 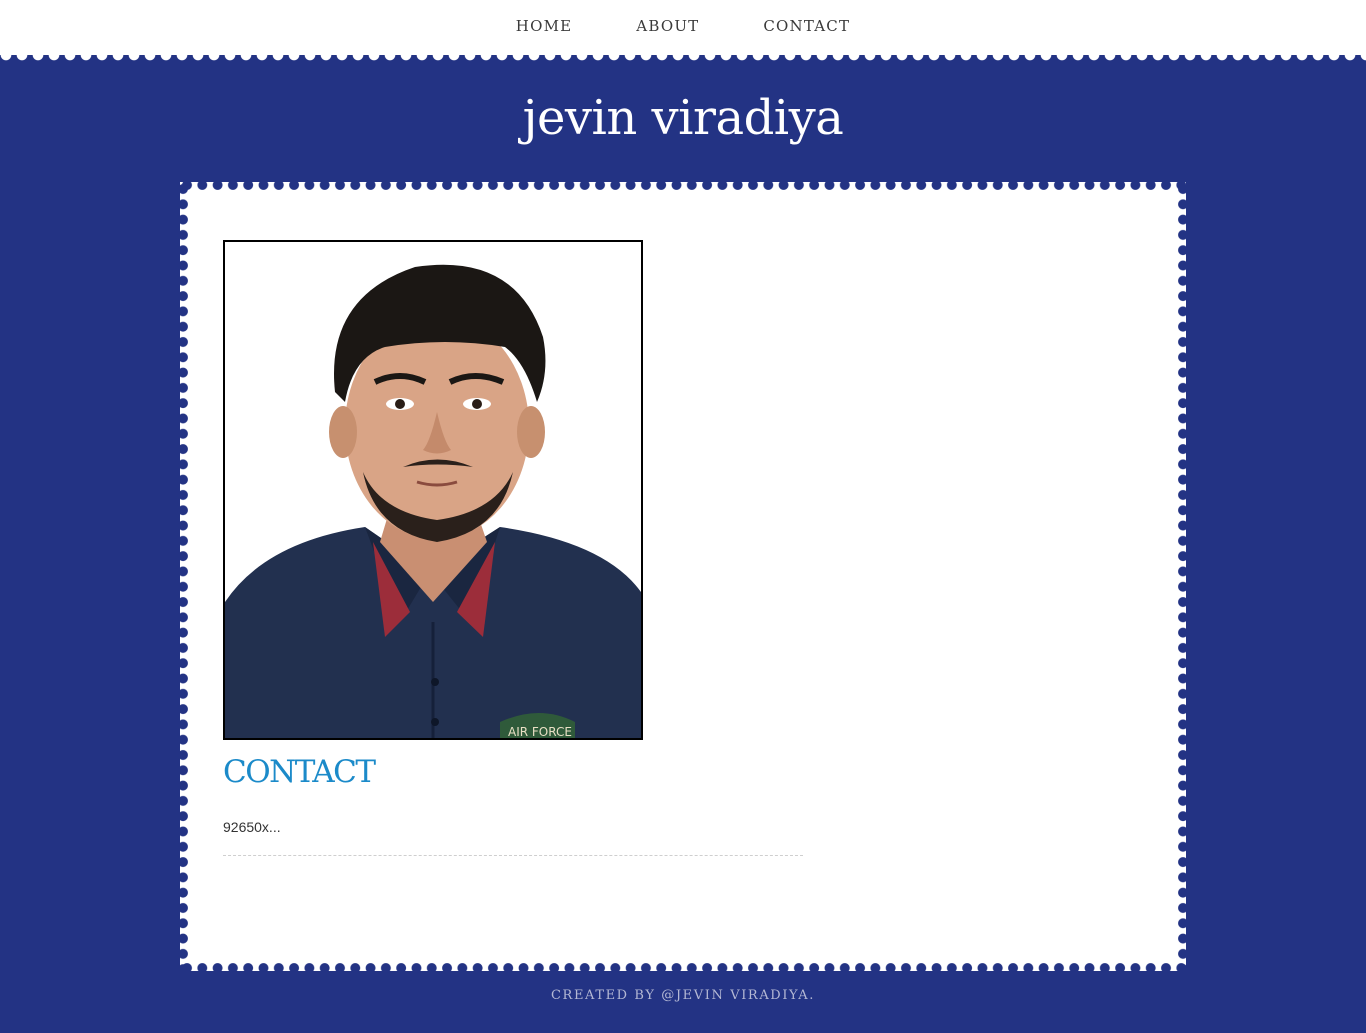 I want to click on profile-photo-illustration: AIR FORCE, so click(x=433, y=490).